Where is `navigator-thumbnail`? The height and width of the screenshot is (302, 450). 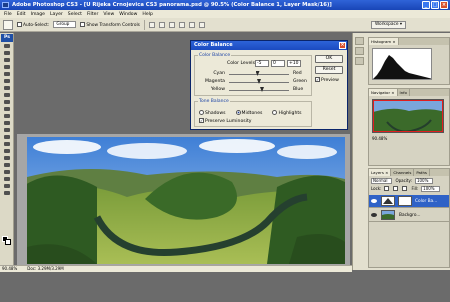 navigator-thumbnail is located at coordinates (408, 116).